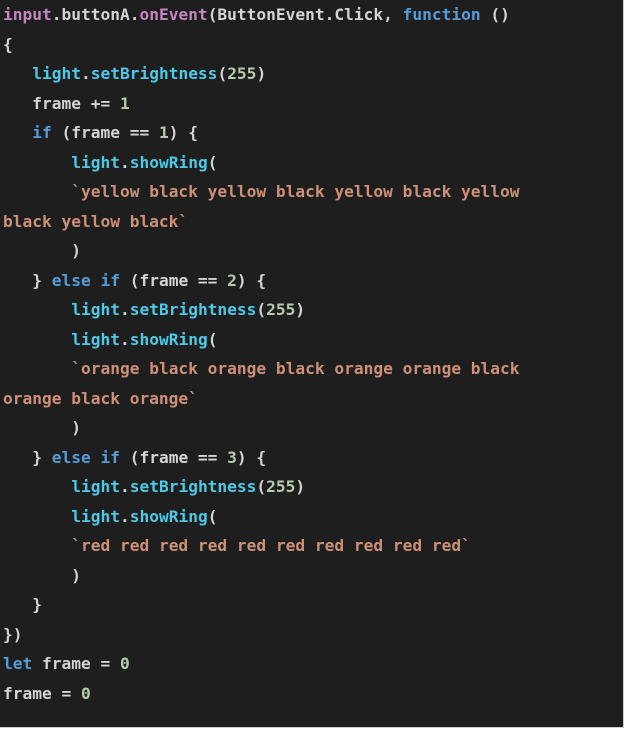 The height and width of the screenshot is (730, 626). What do you see at coordinates (305, 14) in the screenshot?
I see `code-token: (ButtonEvent.Click,` at bounding box center [305, 14].